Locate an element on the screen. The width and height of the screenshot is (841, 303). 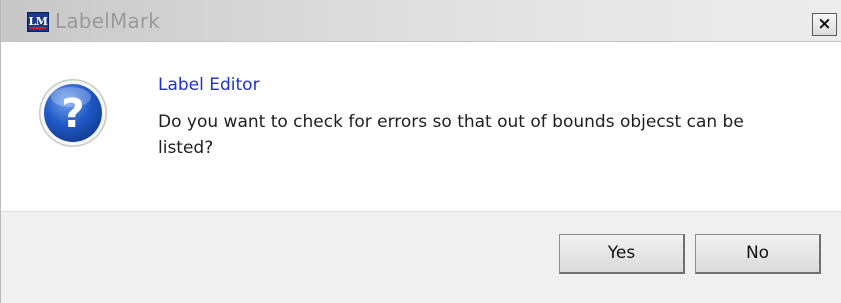
no-button: No is located at coordinates (758, 254).